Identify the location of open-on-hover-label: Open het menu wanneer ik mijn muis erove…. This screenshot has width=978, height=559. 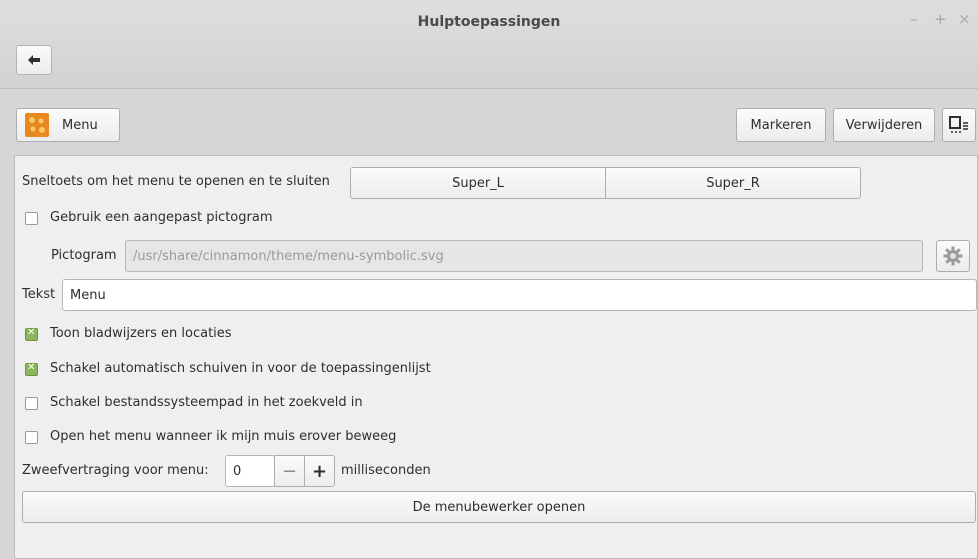
(223, 436).